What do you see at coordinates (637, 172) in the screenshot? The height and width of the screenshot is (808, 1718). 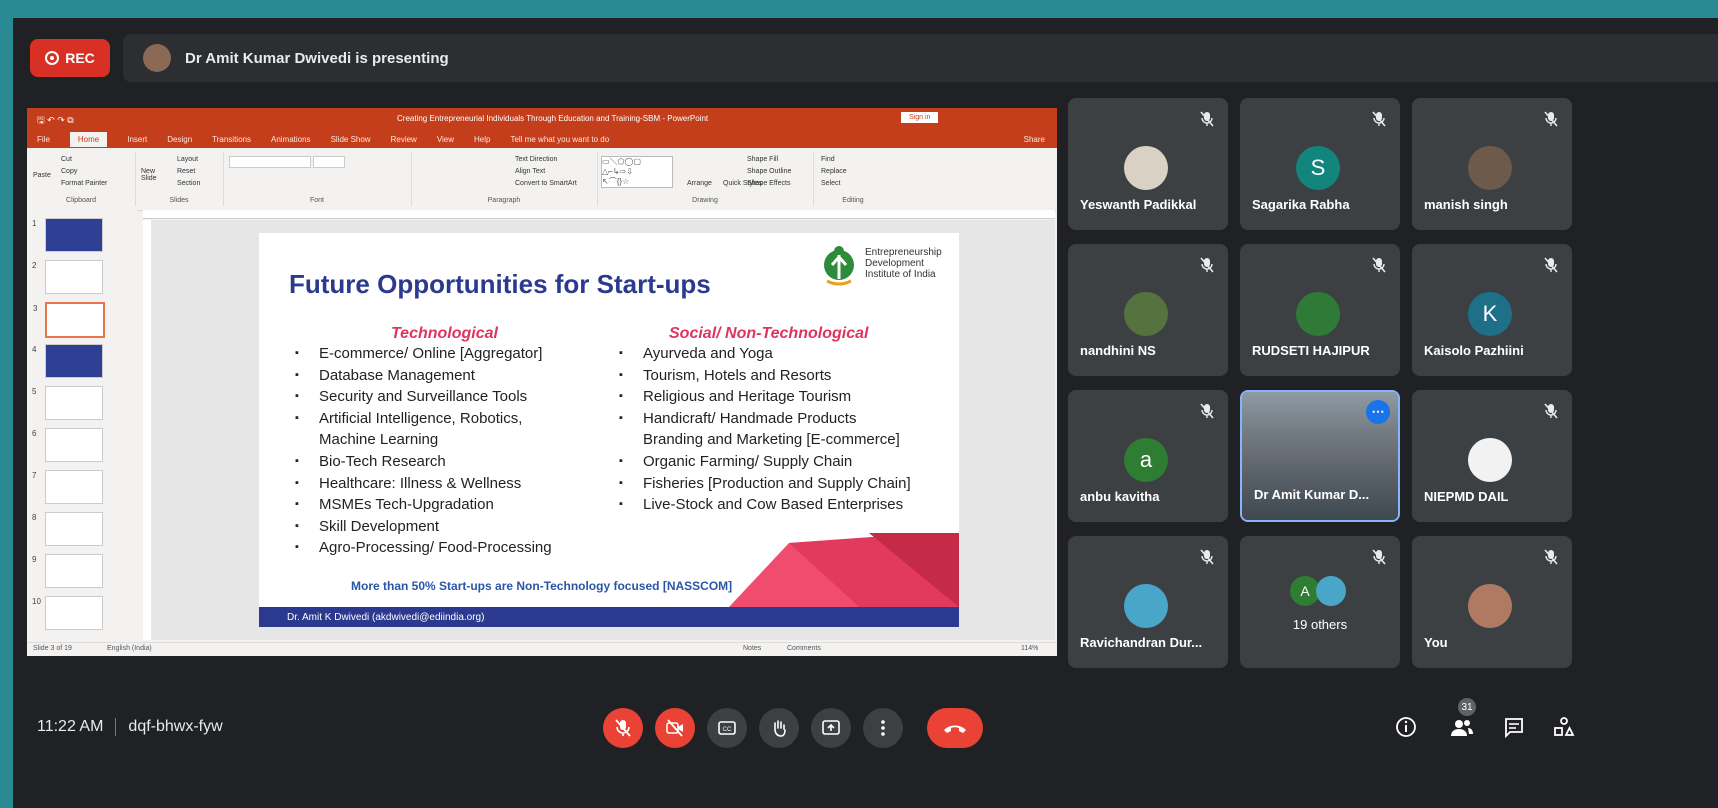 I see `shapes-gallery: ▭＼⬠◯▢ △⌐↳⇨⇩ ↖⌒{}☆` at bounding box center [637, 172].